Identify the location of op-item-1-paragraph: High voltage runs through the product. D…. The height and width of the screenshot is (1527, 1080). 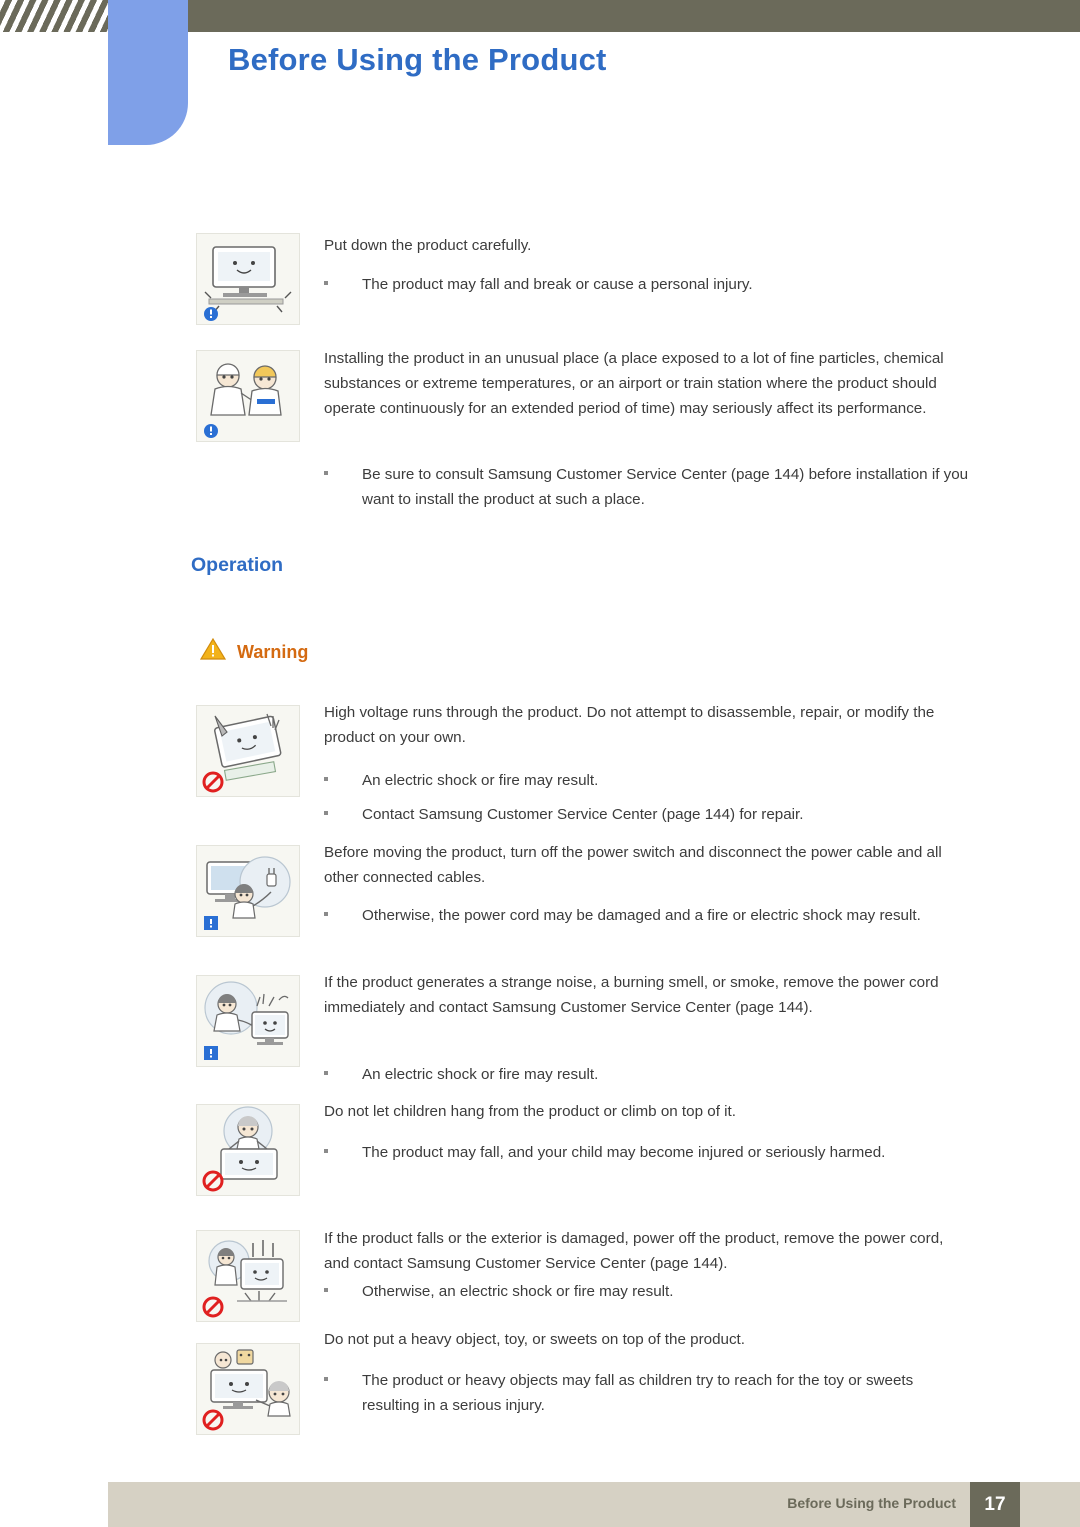
(629, 725).